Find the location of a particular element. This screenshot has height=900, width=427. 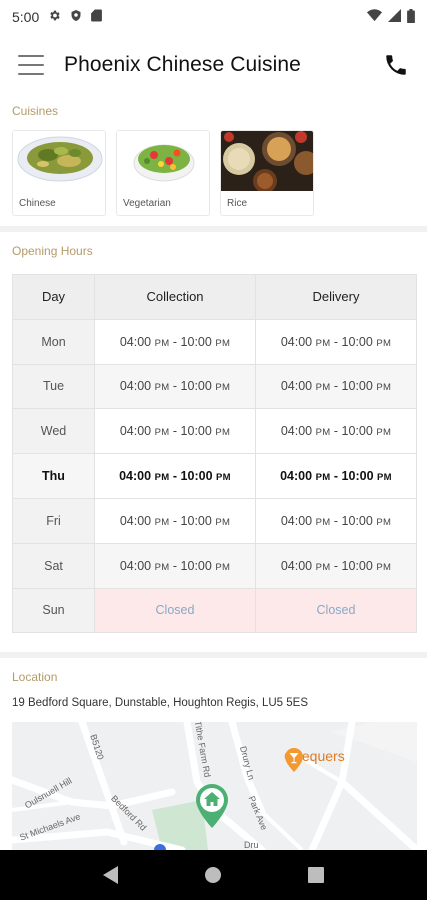

column-header-day: Day is located at coordinates (53, 297).